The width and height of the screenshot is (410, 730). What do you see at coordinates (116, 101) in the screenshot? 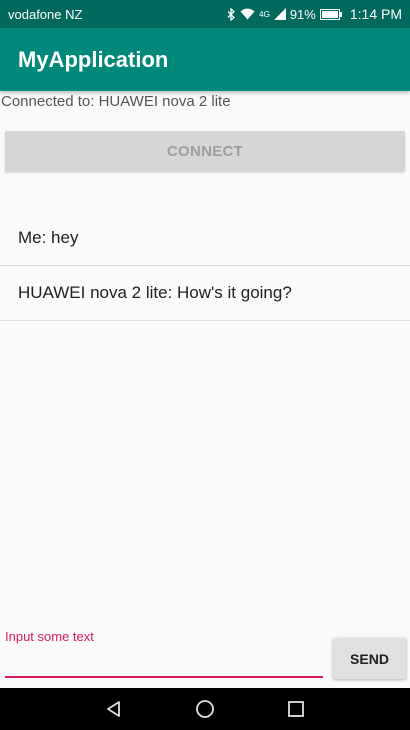
I see `connection-status: Connected to: HUAWEI nova 2 lite` at bounding box center [116, 101].